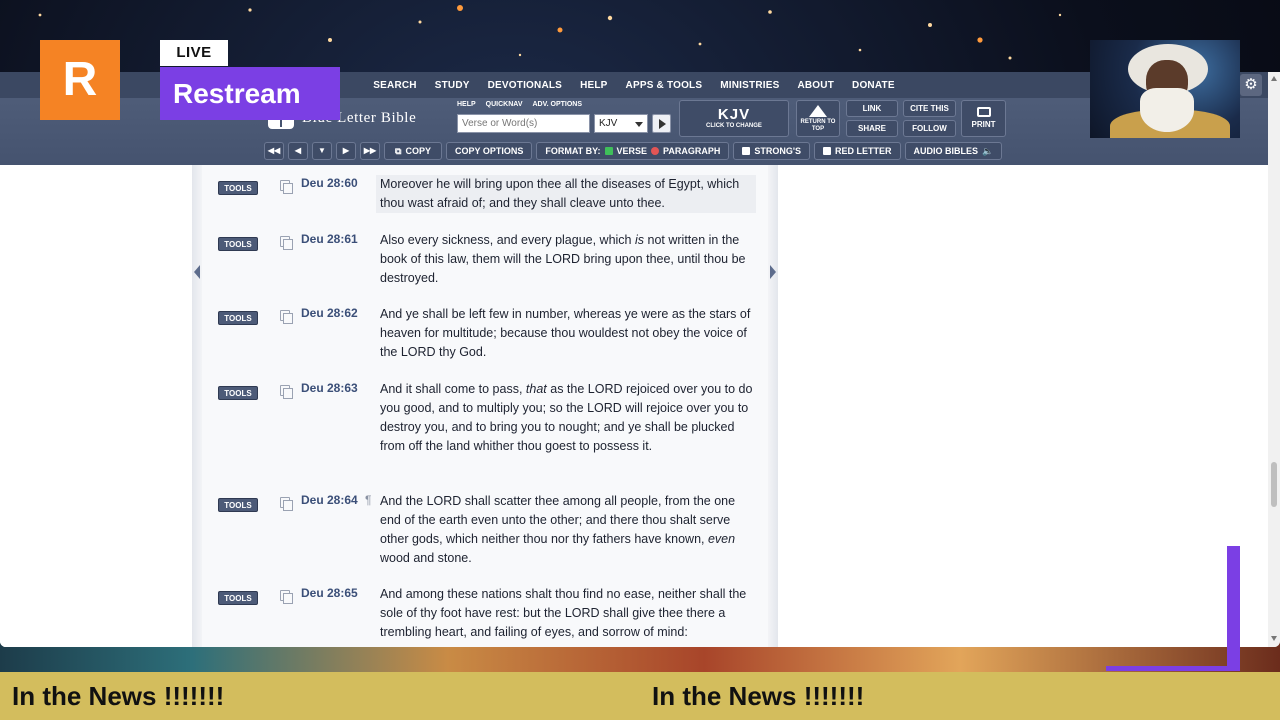 Image resolution: width=1280 pixels, height=720 pixels. I want to click on audio-bibles-button: AUDIO BIBLES 🔈, so click(953, 151).